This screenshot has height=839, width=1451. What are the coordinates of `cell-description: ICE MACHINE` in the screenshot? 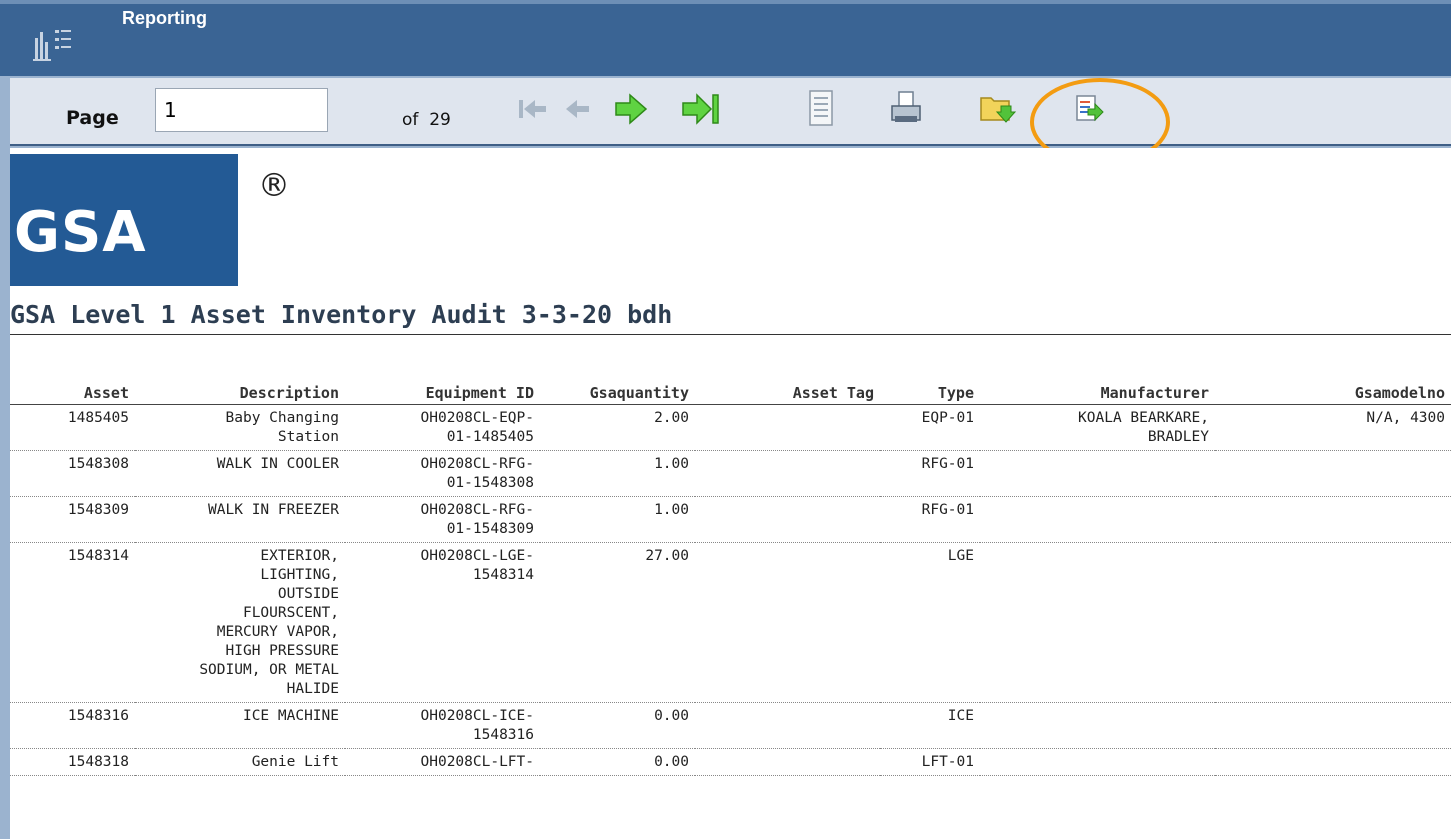 It's located at (240, 725).